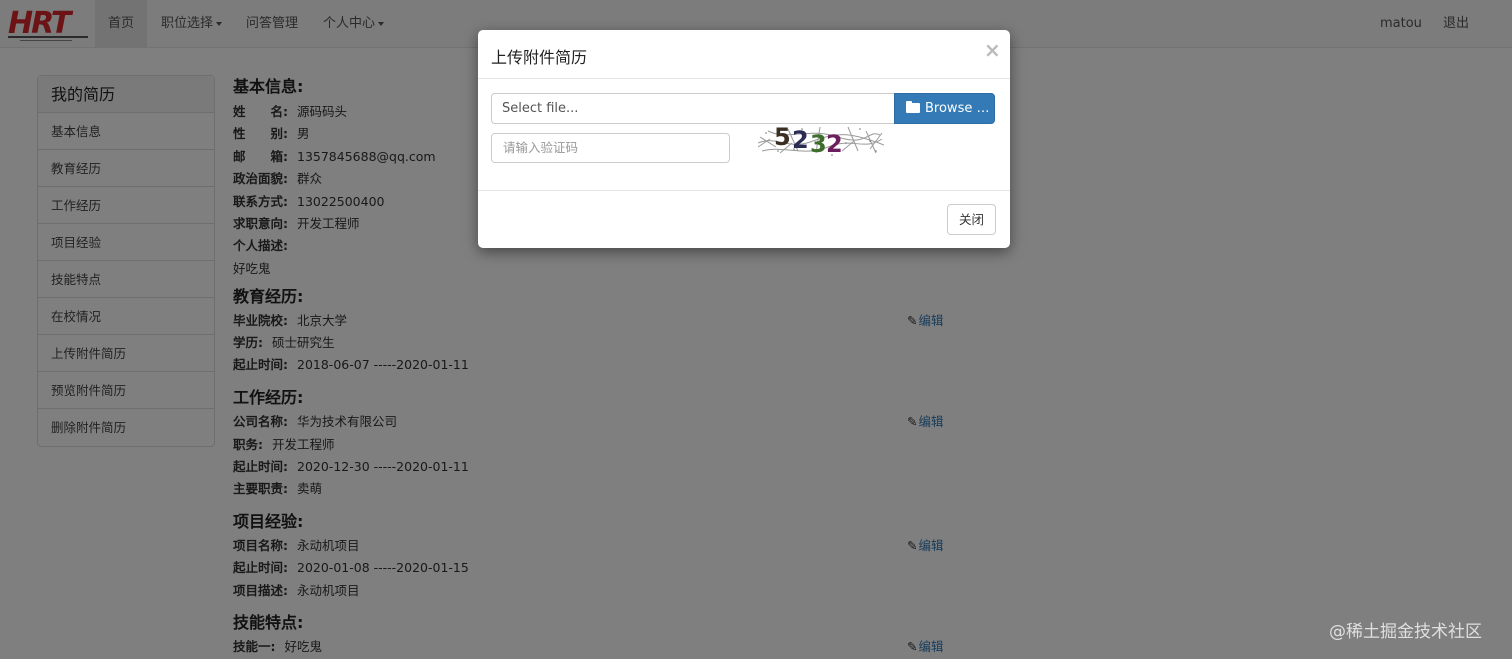 The height and width of the screenshot is (659, 1512). Describe the element at coordinates (818, 144) in the screenshot. I see `captcha-digit: 3` at that location.